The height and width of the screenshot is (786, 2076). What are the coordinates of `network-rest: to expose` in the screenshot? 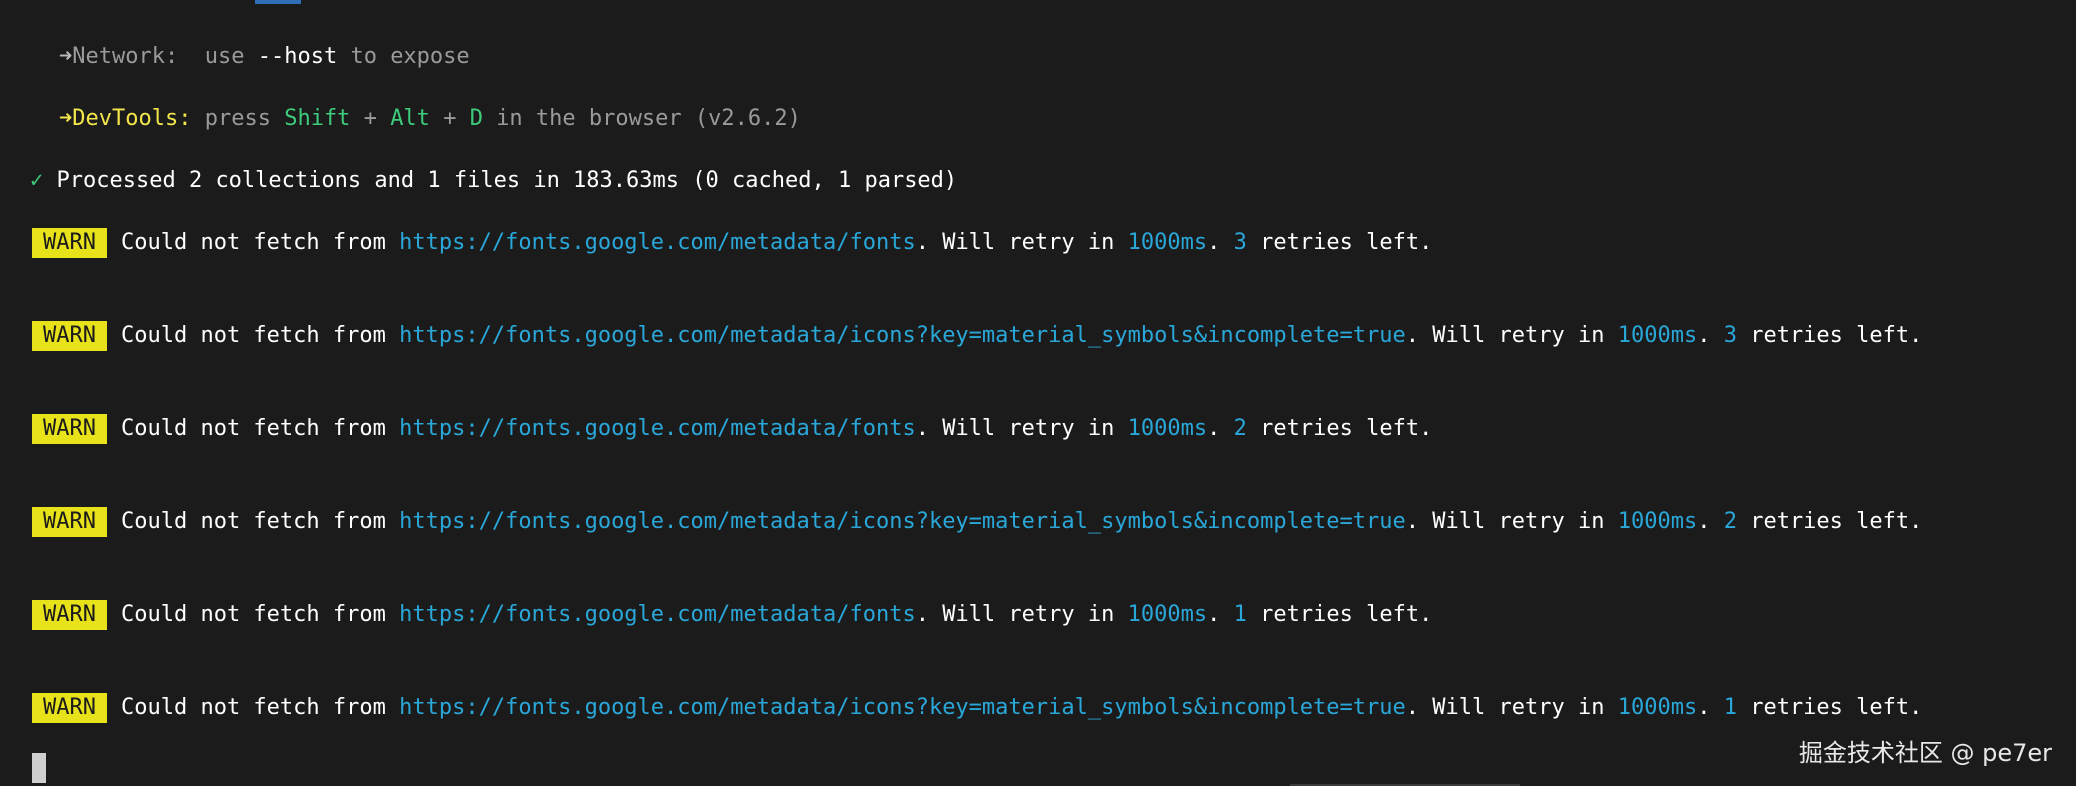 It's located at (410, 56).